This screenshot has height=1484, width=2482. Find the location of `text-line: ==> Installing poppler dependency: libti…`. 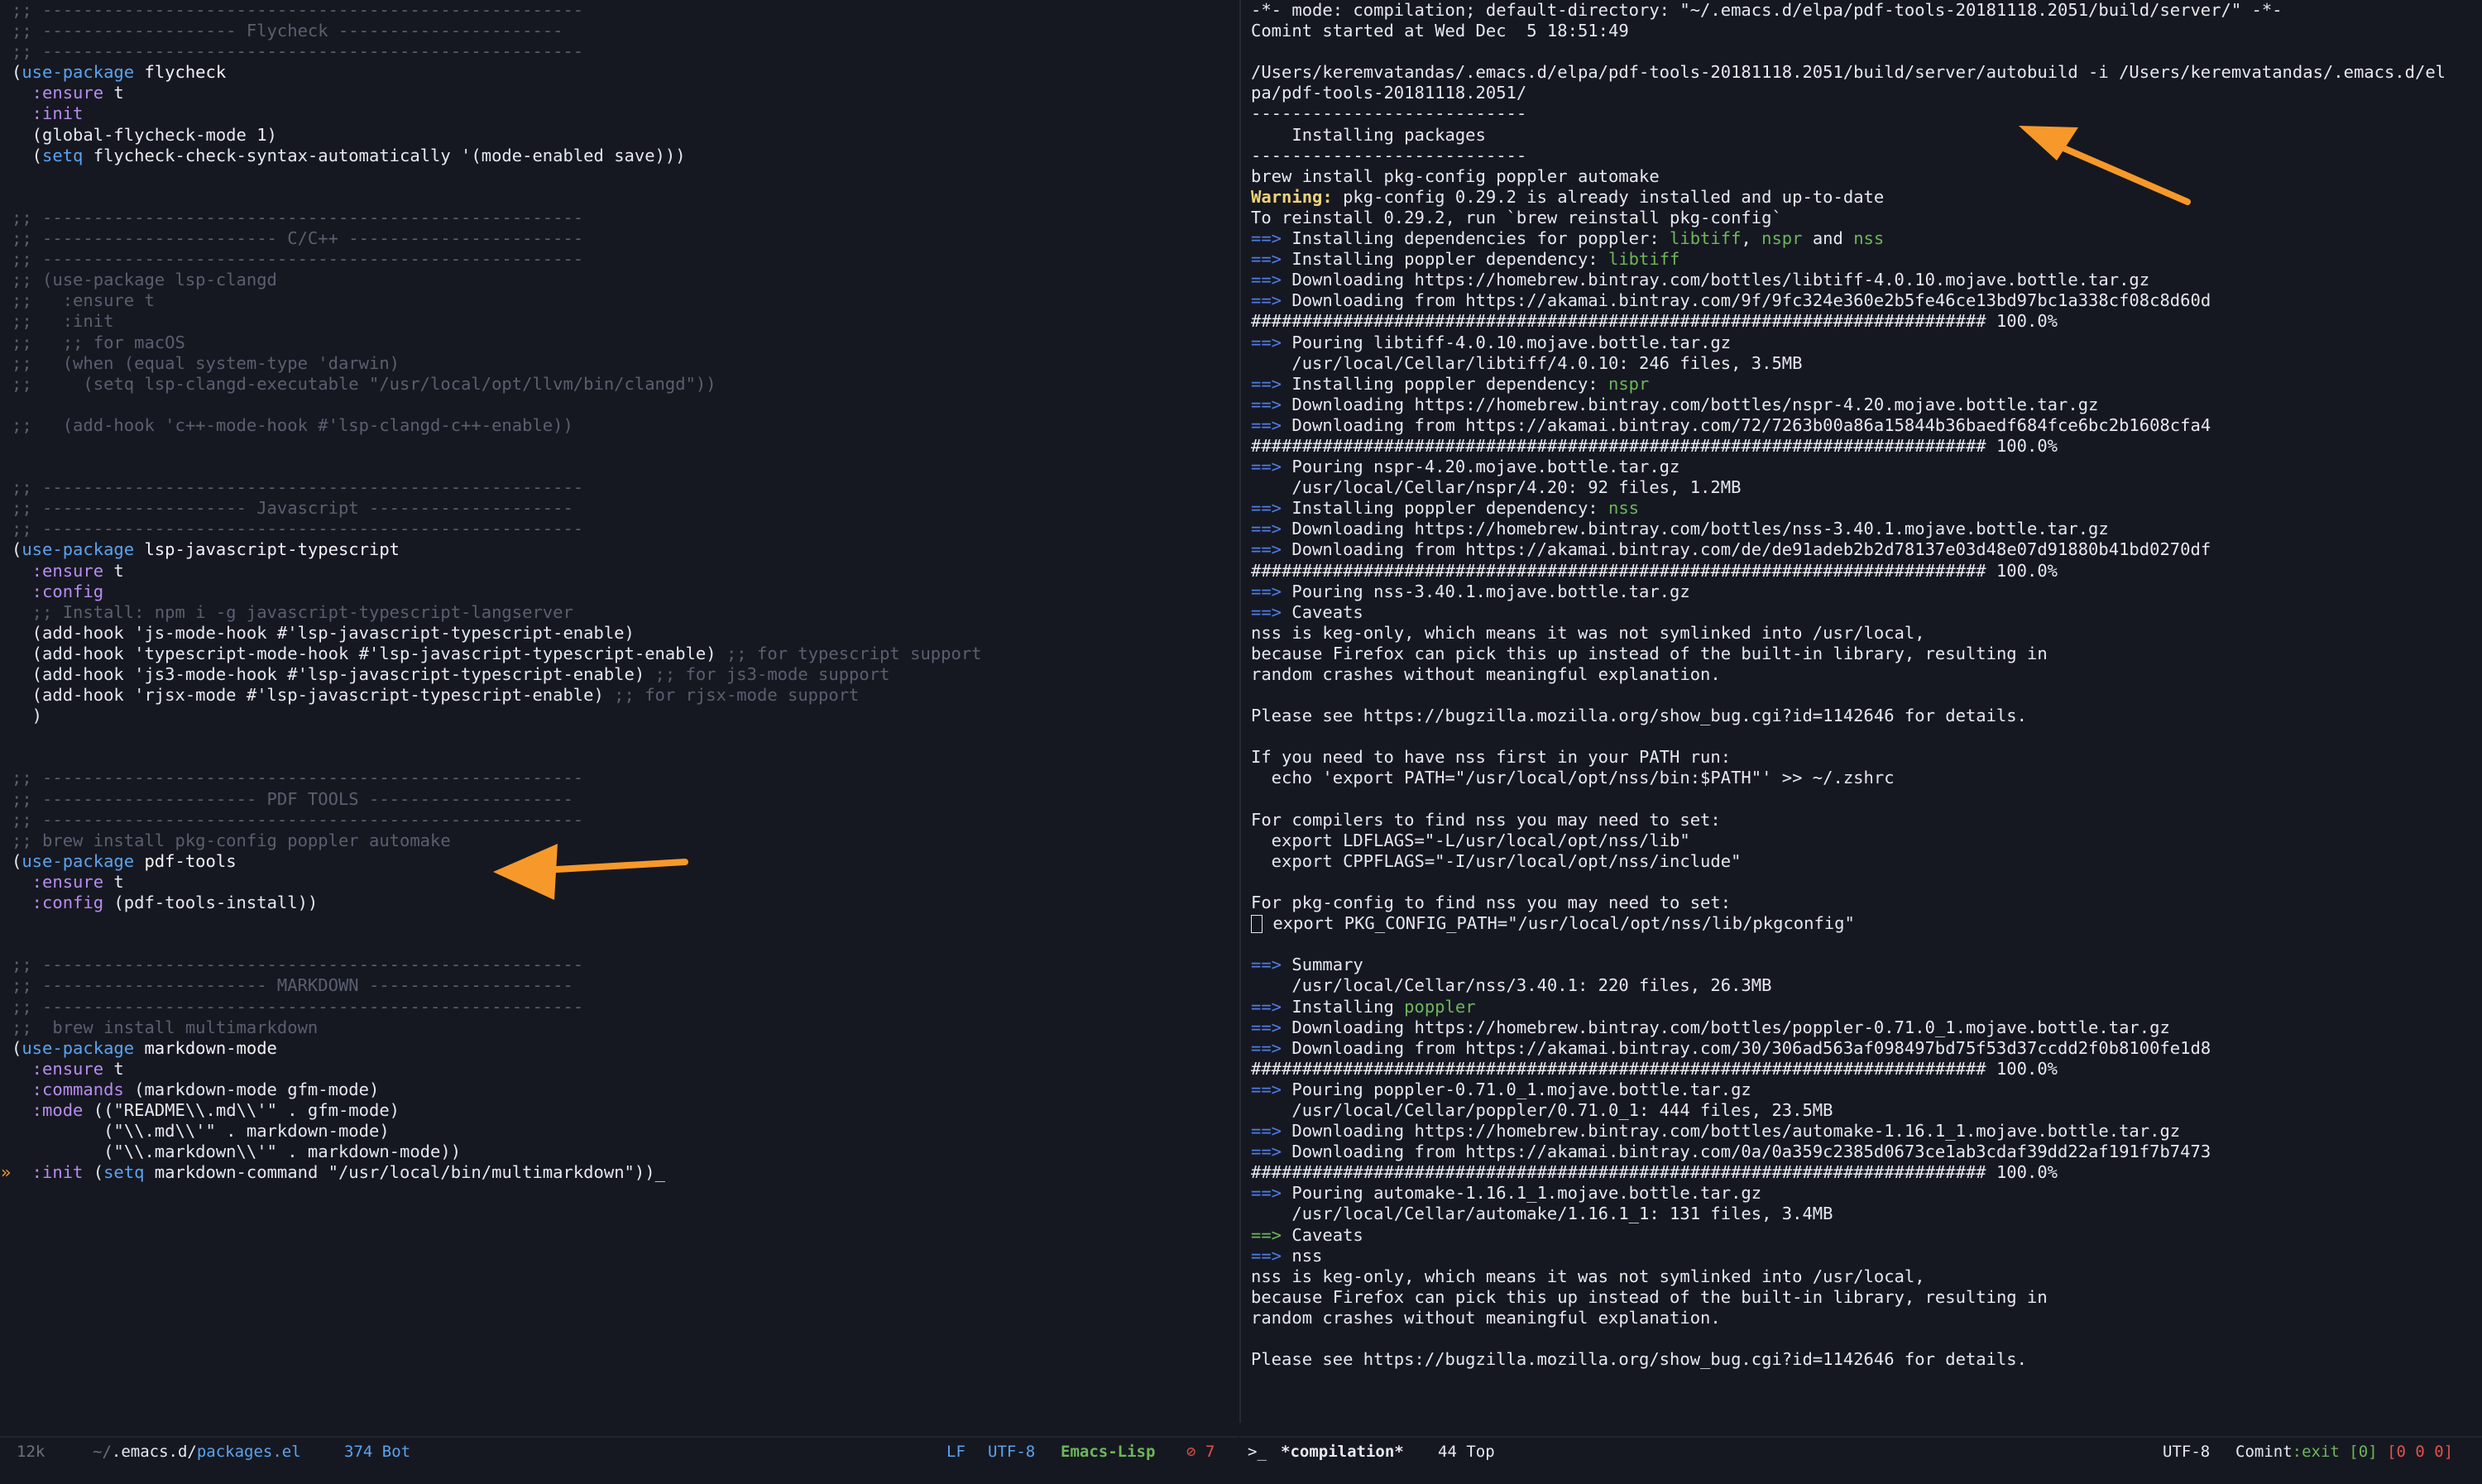

text-line: ==> Installing poppler dependency: libti… is located at coordinates (1866, 259).